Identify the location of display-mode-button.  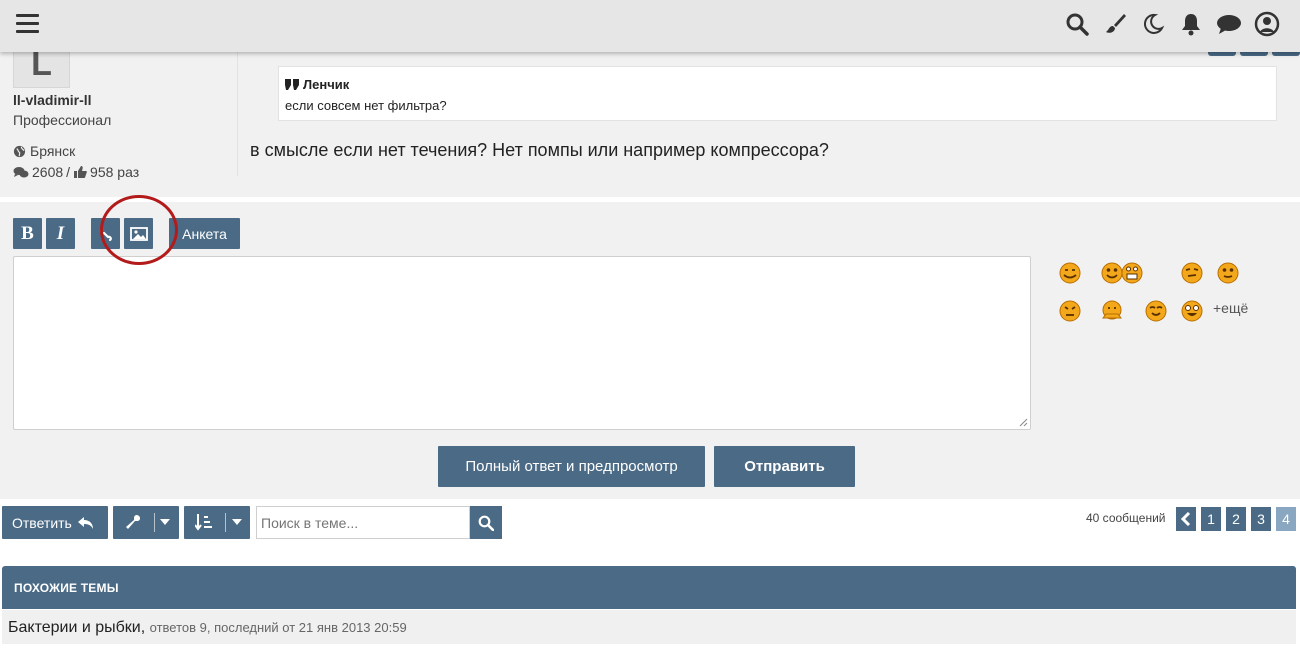
(217, 522).